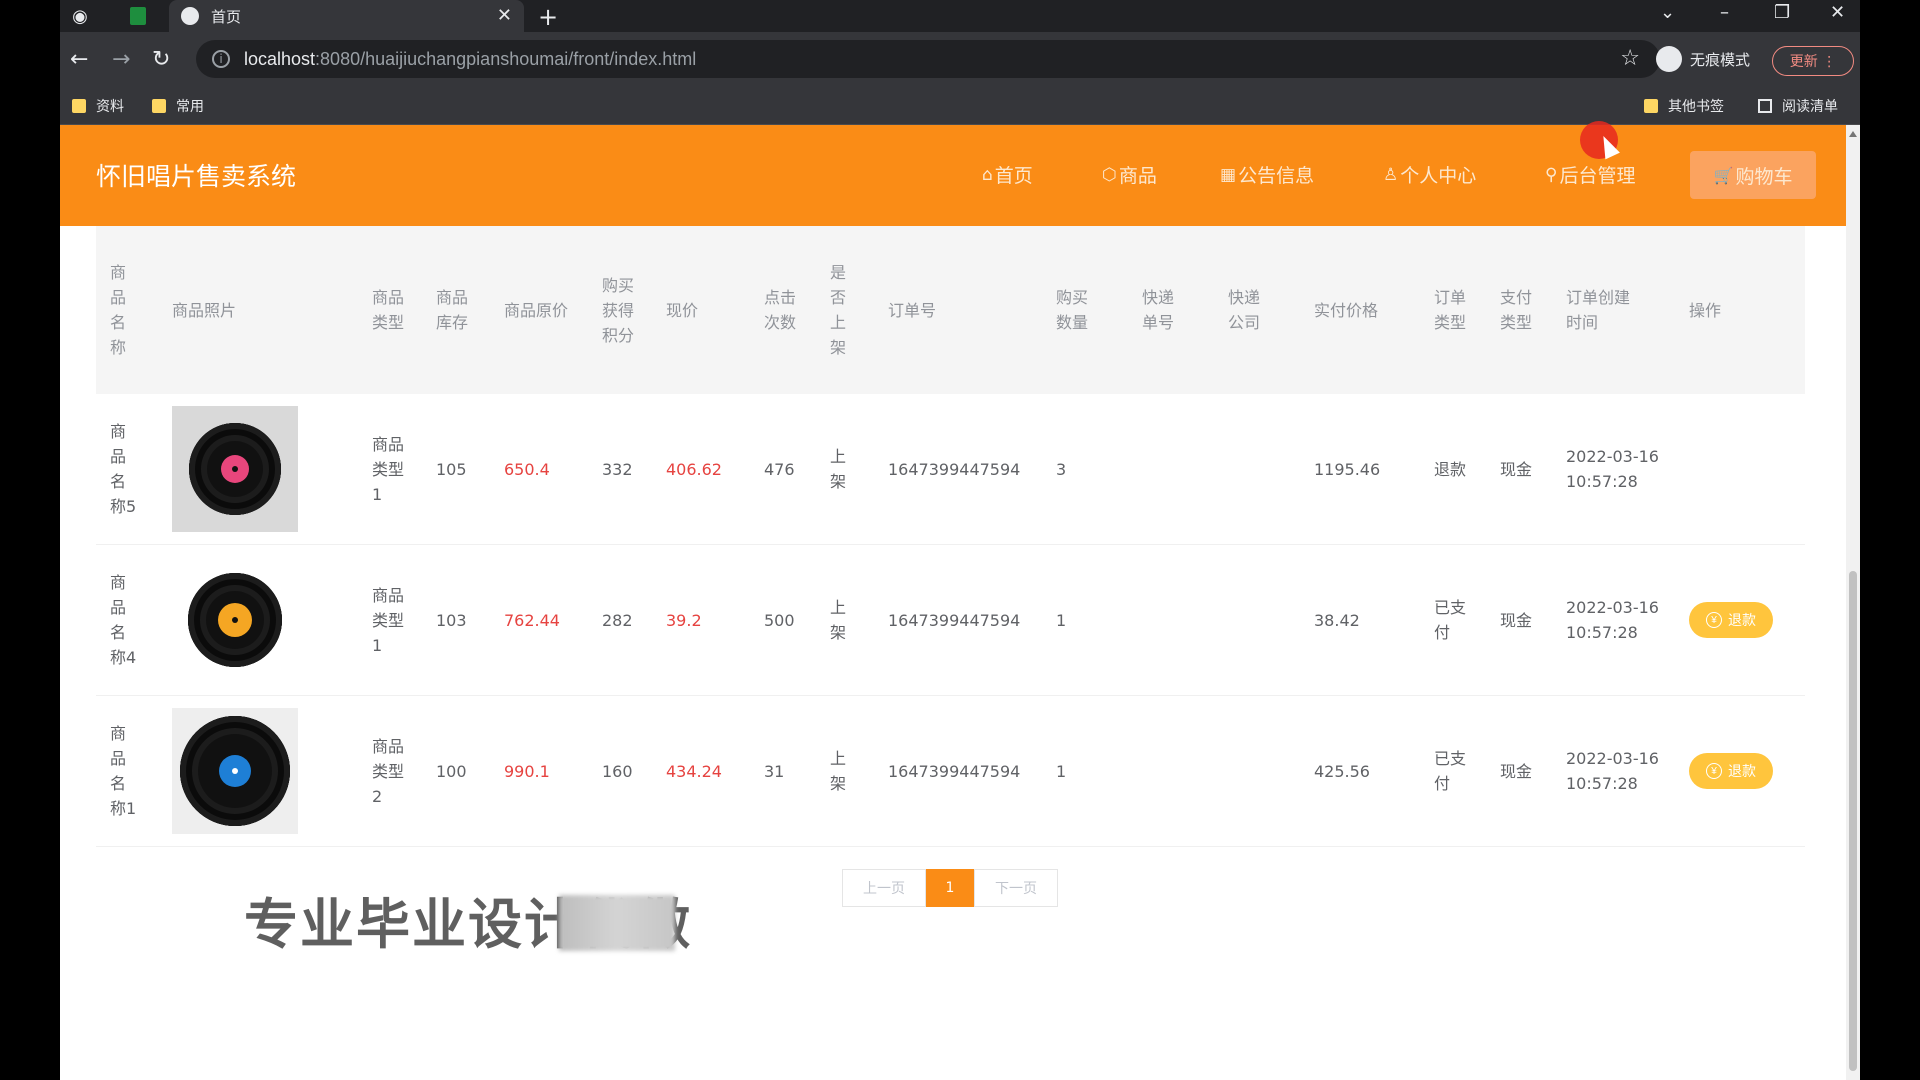 This screenshot has height=1080, width=1920. Describe the element at coordinates (1171, 310) in the screenshot. I see `col-header: 快递单号` at that location.